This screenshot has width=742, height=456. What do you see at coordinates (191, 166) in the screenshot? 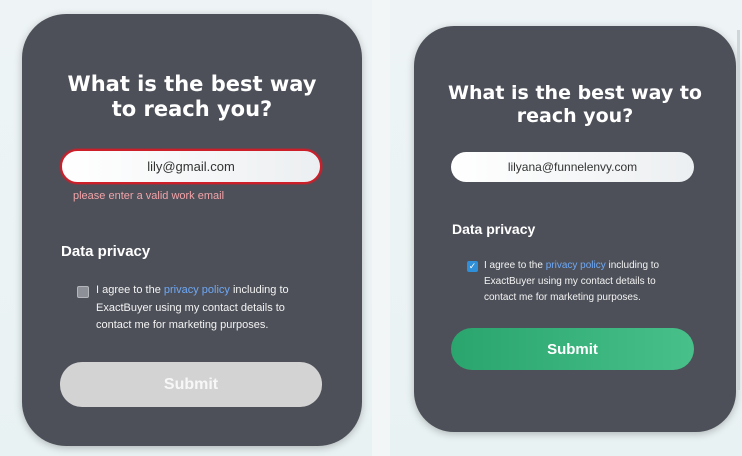
I see `email-field: lily@gmail.com` at bounding box center [191, 166].